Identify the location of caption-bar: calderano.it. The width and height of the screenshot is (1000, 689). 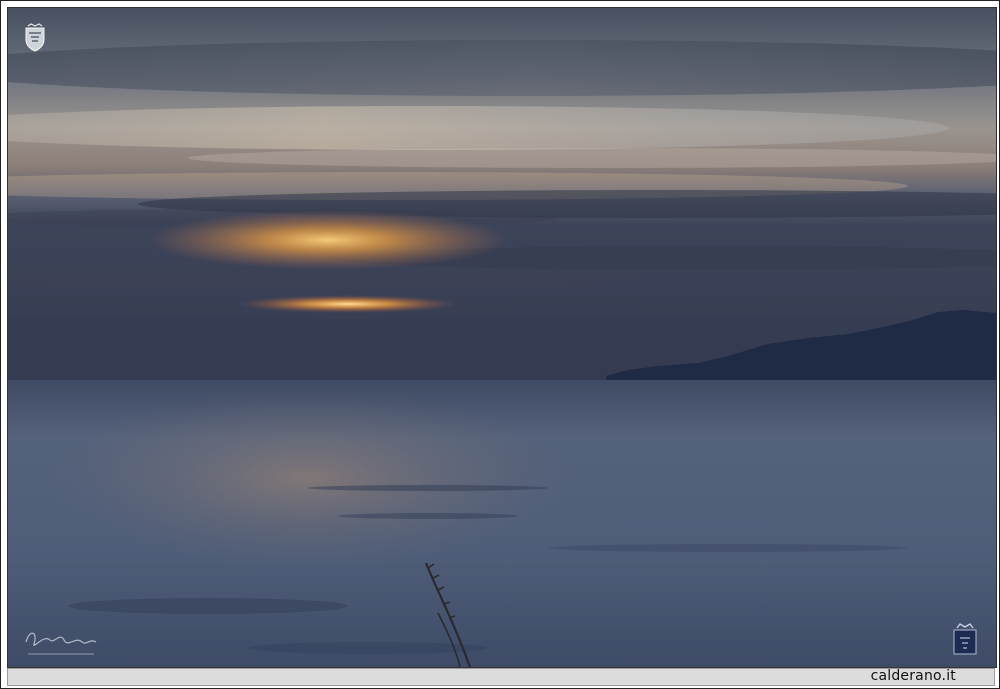
(501, 677).